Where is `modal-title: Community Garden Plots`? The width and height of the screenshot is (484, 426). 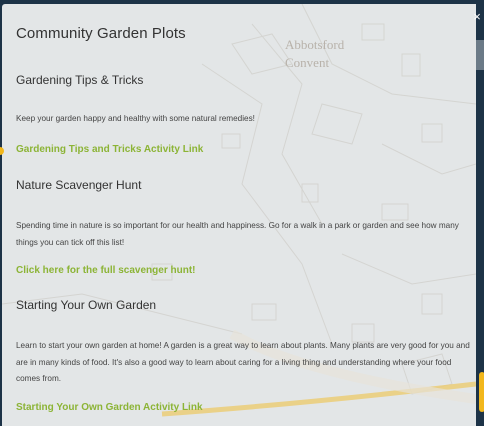 modal-title: Community Garden Plots is located at coordinates (101, 33).